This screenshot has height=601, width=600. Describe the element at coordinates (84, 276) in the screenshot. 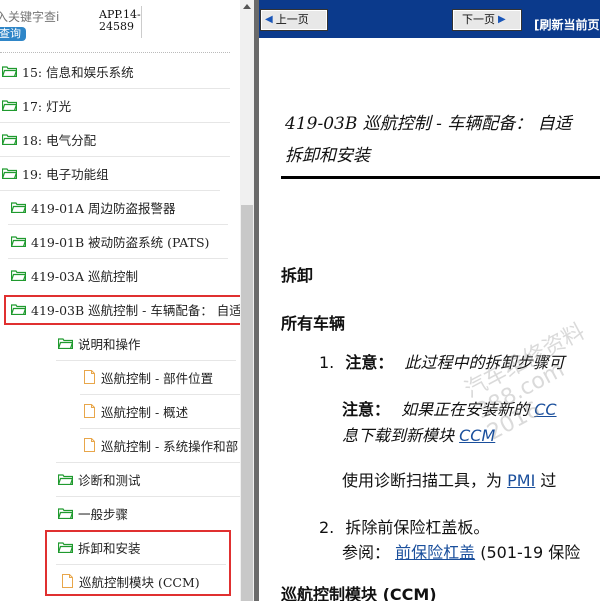

I see `tree-label: 419-03A 巡航控制` at that location.